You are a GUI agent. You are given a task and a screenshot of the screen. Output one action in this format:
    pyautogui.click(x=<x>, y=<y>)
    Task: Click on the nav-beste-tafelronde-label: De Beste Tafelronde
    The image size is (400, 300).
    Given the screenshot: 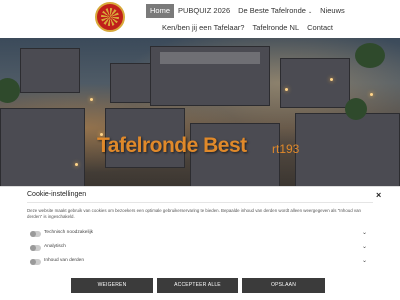 What is the action you would take?
    pyautogui.click(x=272, y=10)
    